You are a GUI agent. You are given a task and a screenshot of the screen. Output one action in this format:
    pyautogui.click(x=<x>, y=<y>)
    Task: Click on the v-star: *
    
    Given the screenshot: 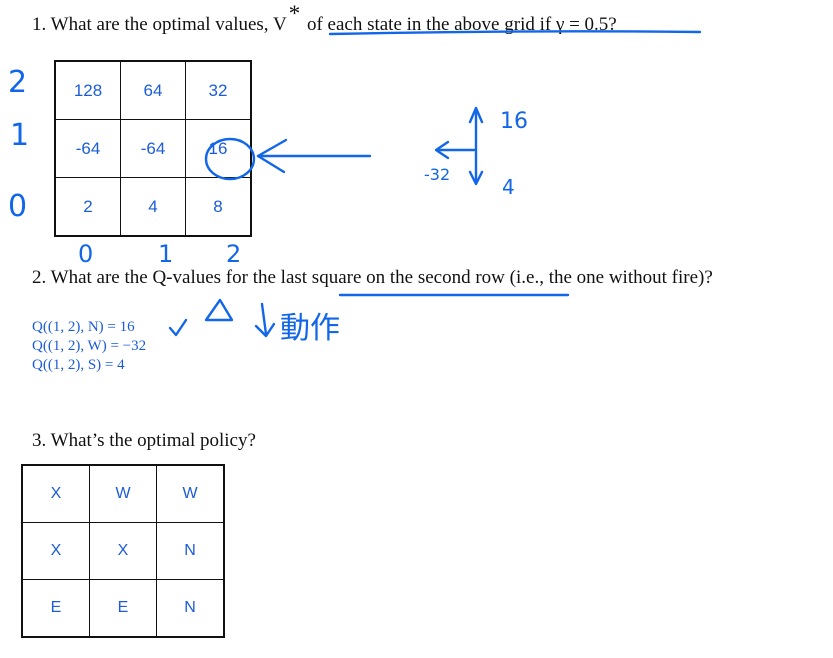 What is the action you would take?
    pyautogui.click(x=294, y=13)
    